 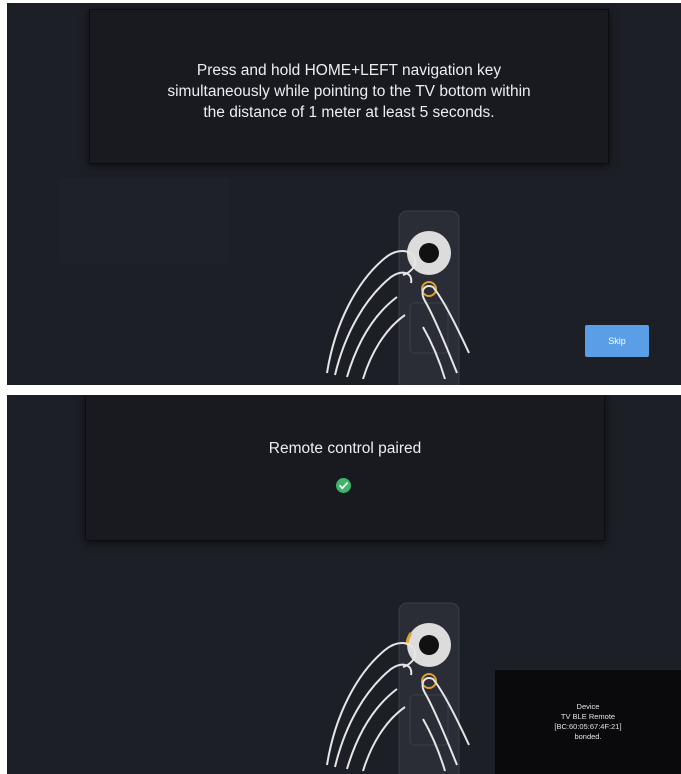 I want to click on skip-button: Skip, so click(x=617, y=341).